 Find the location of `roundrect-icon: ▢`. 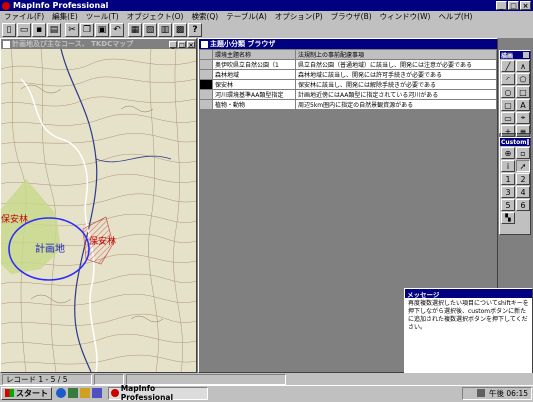

roundrect-icon: ▢ is located at coordinates (508, 105).